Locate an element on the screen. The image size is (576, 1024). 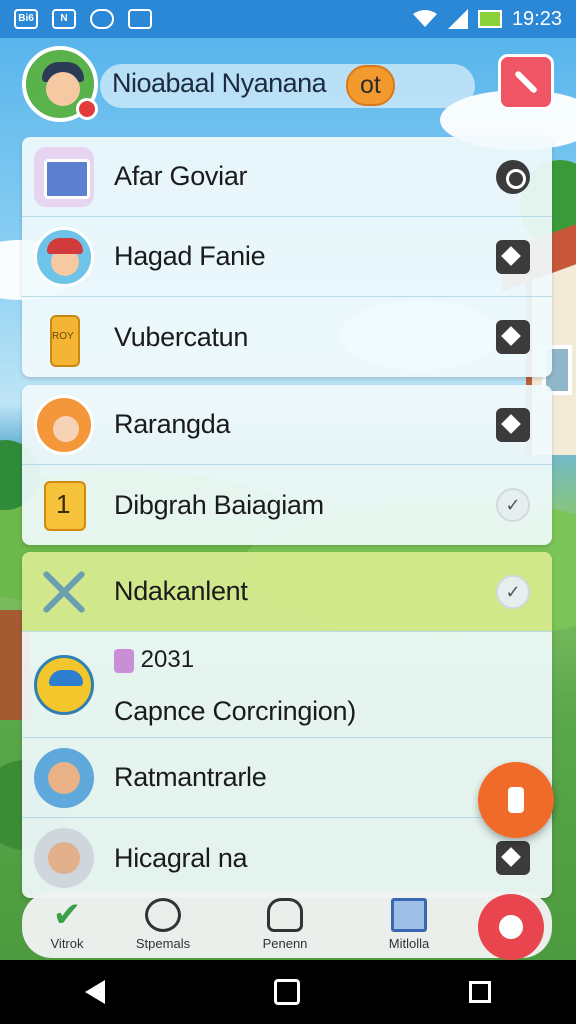
list-item-label: Vubercatun is located at coordinates (181, 336).